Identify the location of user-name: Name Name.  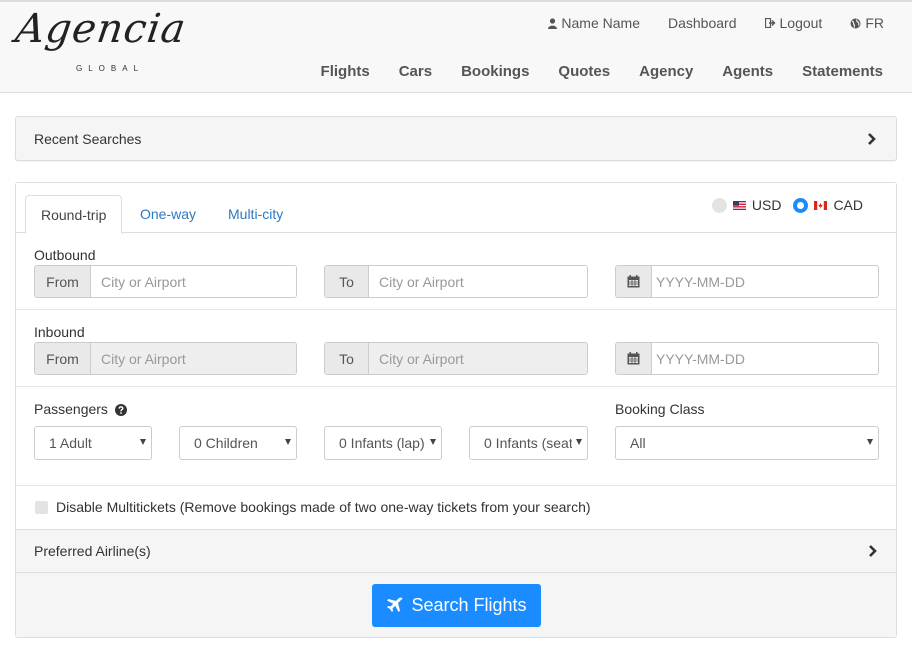
(600, 23).